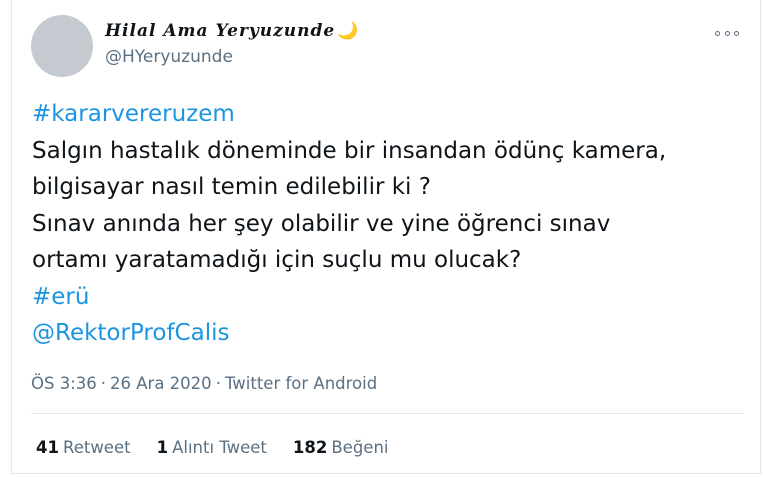 Image resolution: width=763 pixels, height=477 pixels. Describe the element at coordinates (220, 31) in the screenshot. I see `author-name-text: Hilal Ama Yeryuzunde` at that location.